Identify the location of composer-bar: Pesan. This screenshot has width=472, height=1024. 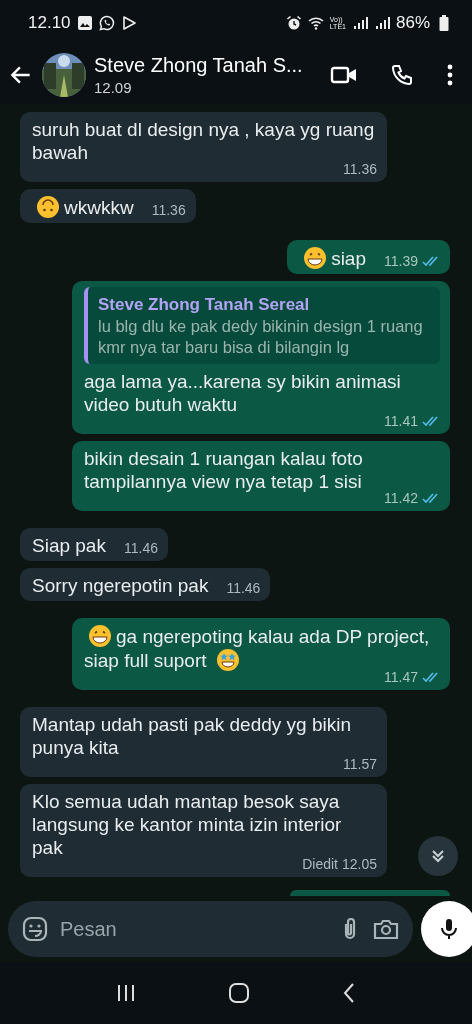
(210, 929).